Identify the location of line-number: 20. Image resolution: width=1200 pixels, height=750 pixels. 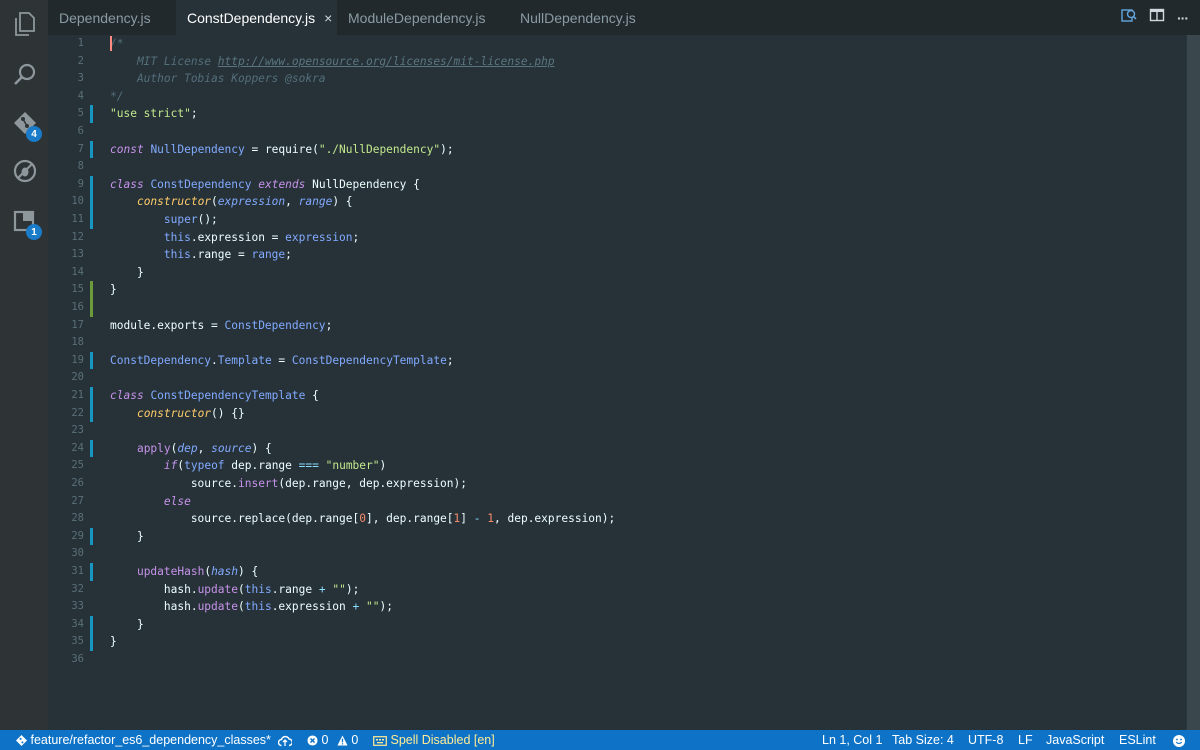
(66, 378).